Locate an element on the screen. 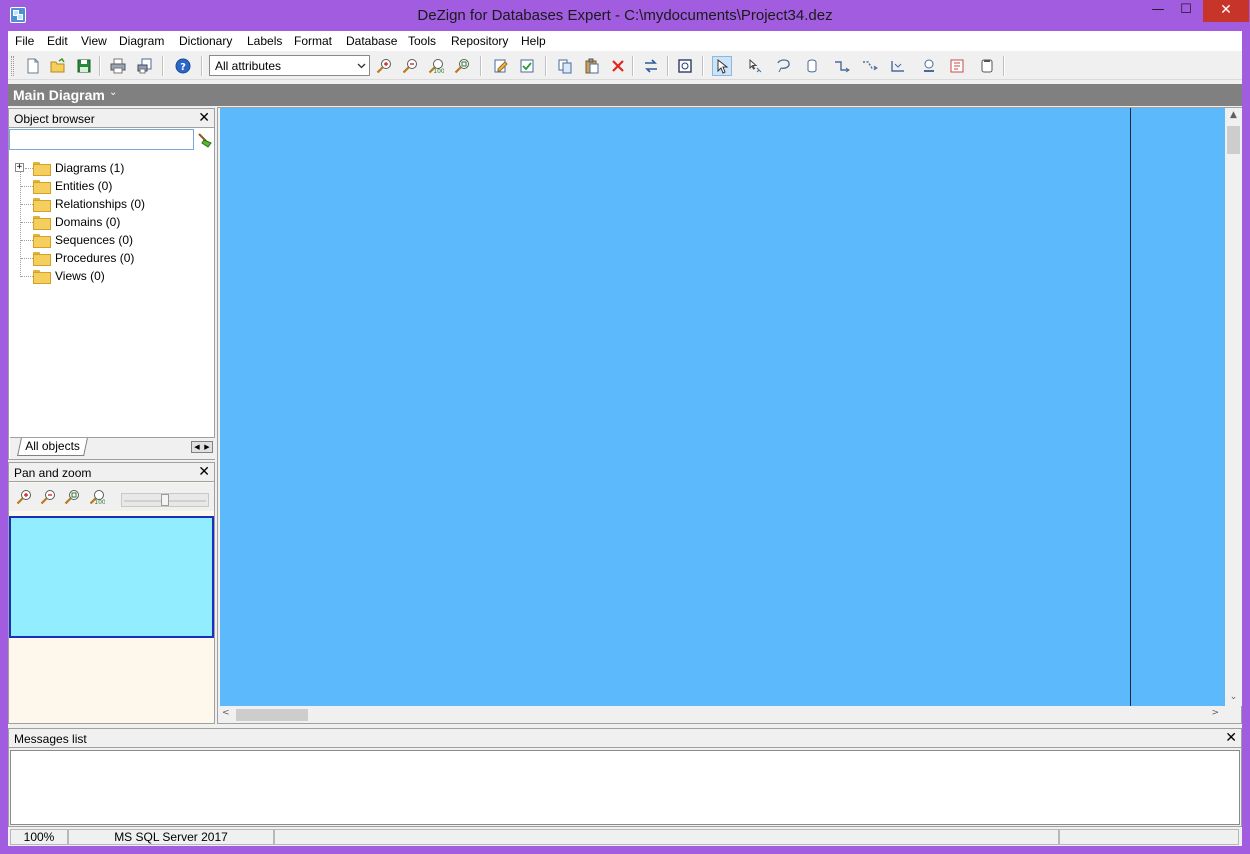 The image size is (1250, 854). slider-thumb is located at coordinates (165, 500).